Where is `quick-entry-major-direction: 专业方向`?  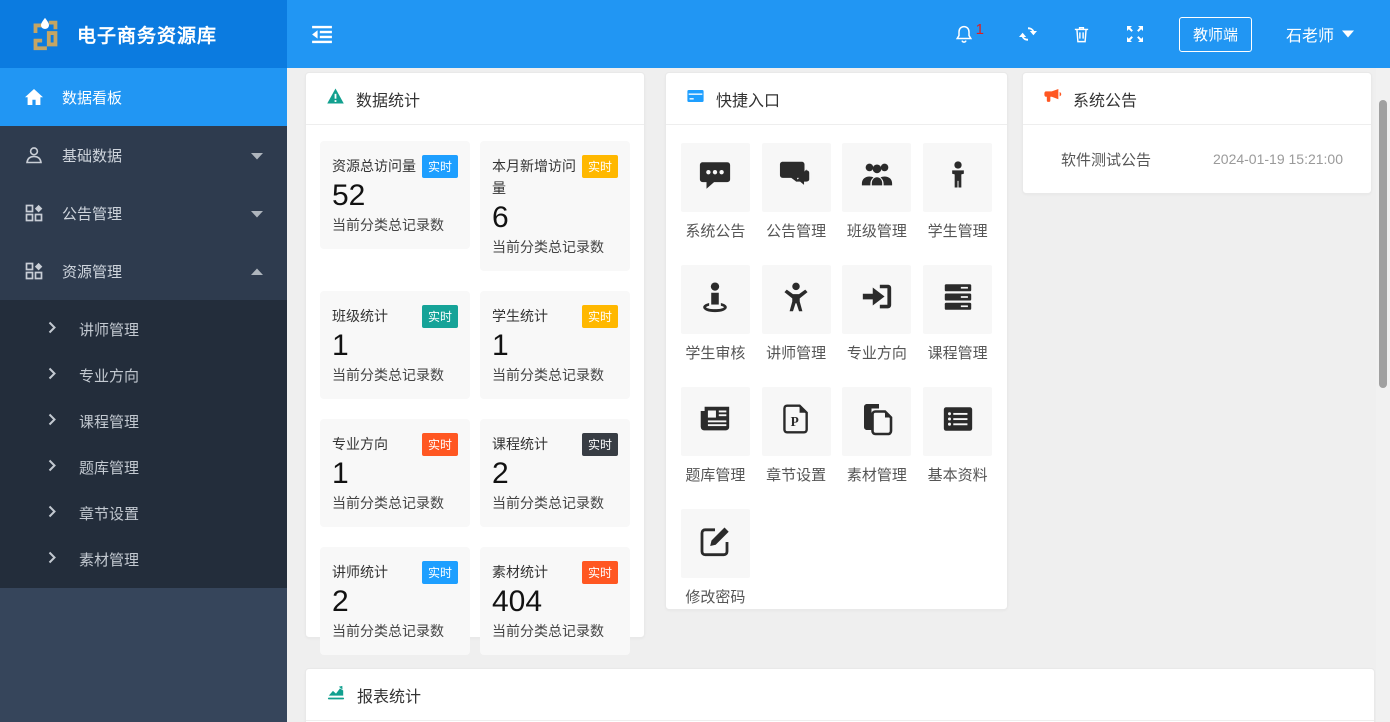
quick-entry-major-direction: 专业方向 is located at coordinates (877, 314).